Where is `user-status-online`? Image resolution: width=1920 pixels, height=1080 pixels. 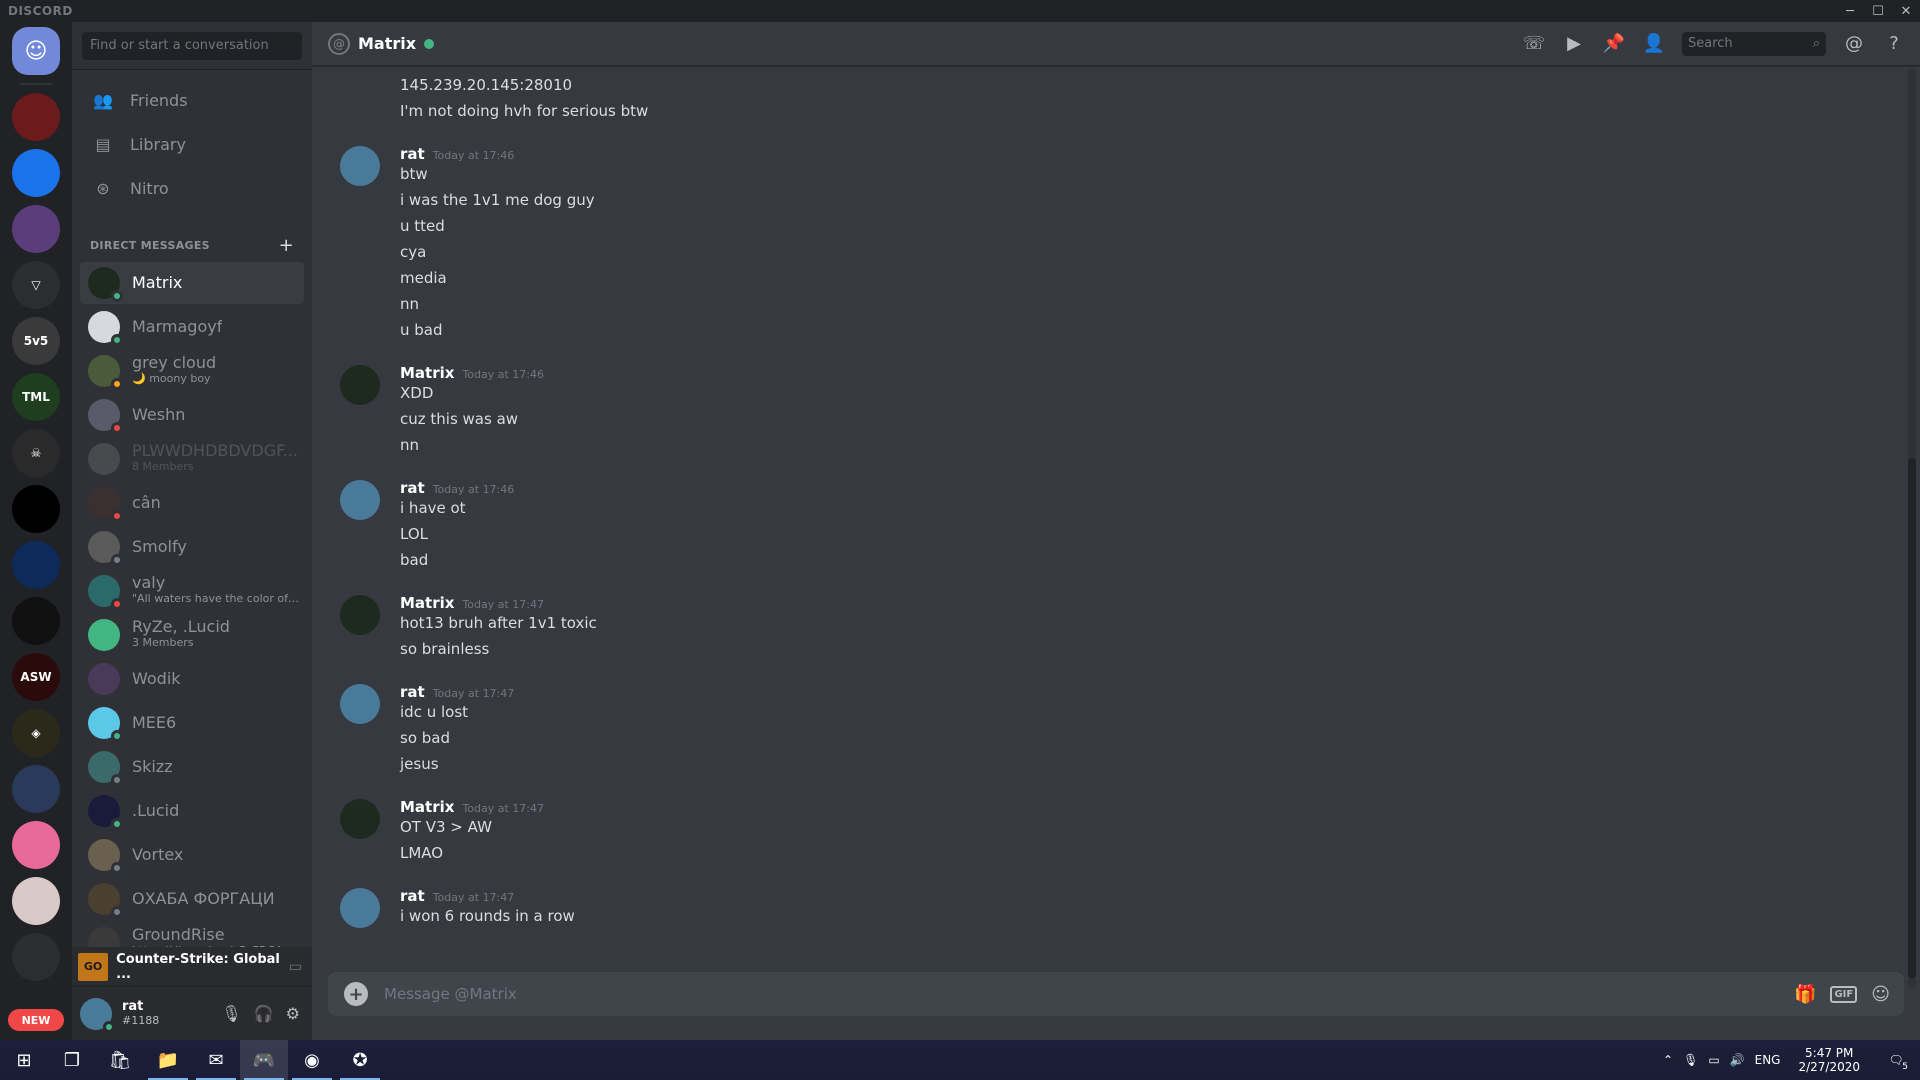 user-status-online is located at coordinates (109, 1026).